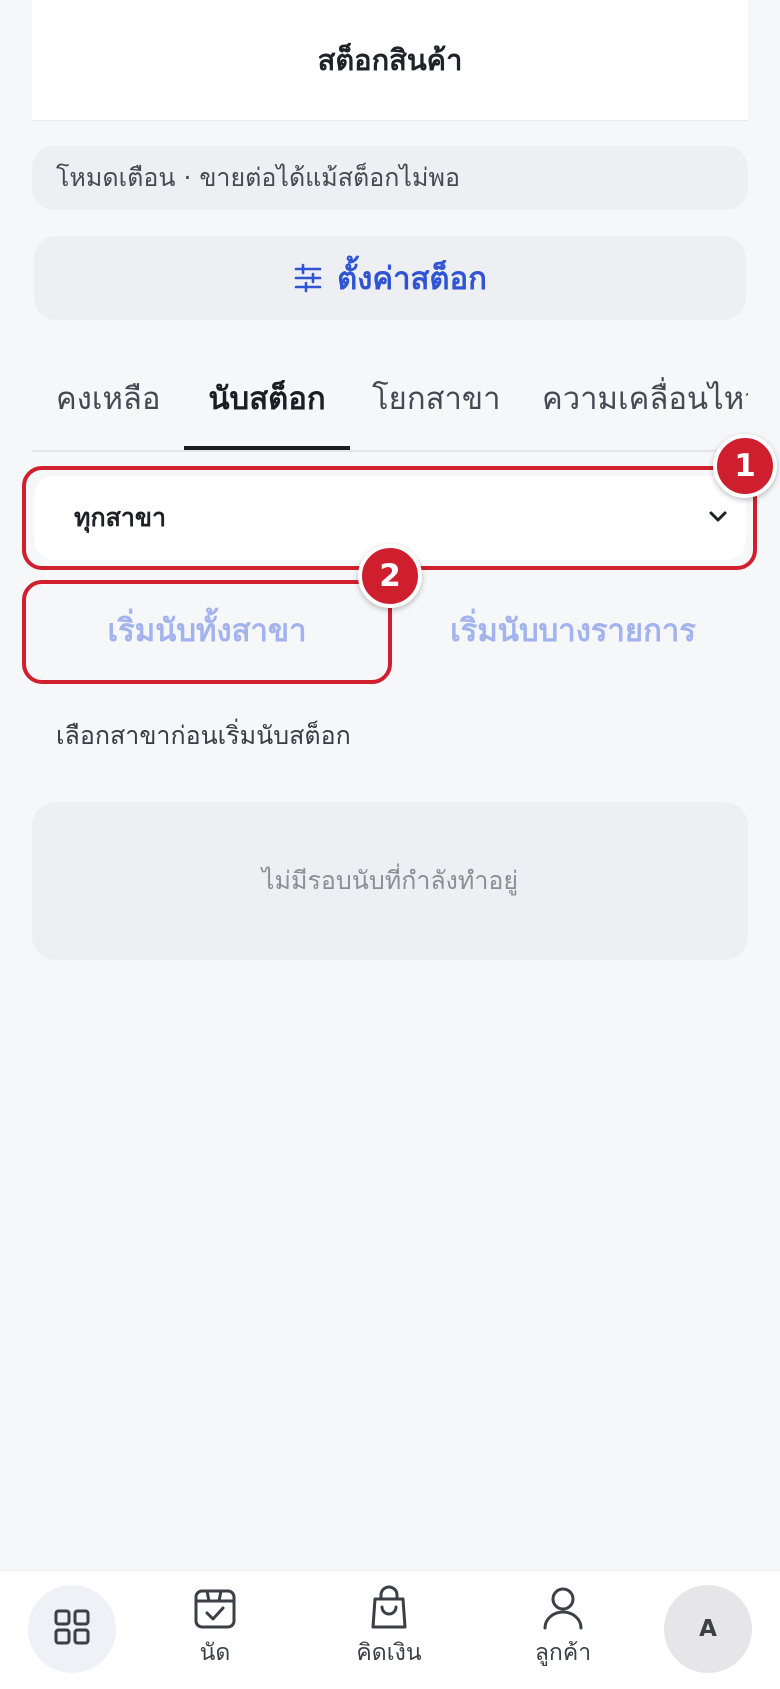 The width and height of the screenshot is (780, 1689). Describe the element at coordinates (108, 398) in the screenshot. I see `tab-remaining: คงเหลือ` at that location.